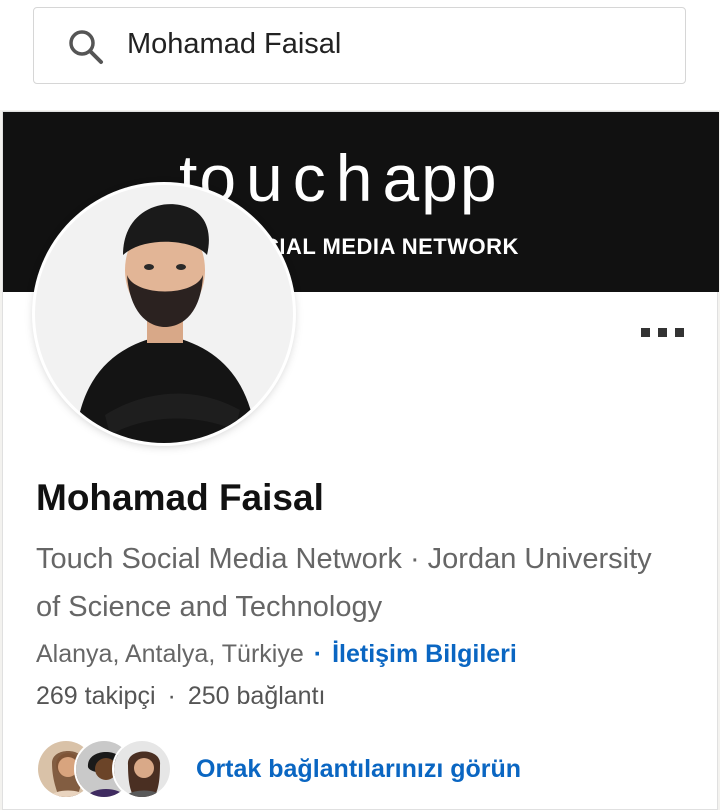 This screenshot has height=810, width=720. What do you see at coordinates (391, 246) in the screenshot?
I see `cover-tagline: CIAL MEDIA NETWORK` at bounding box center [391, 246].